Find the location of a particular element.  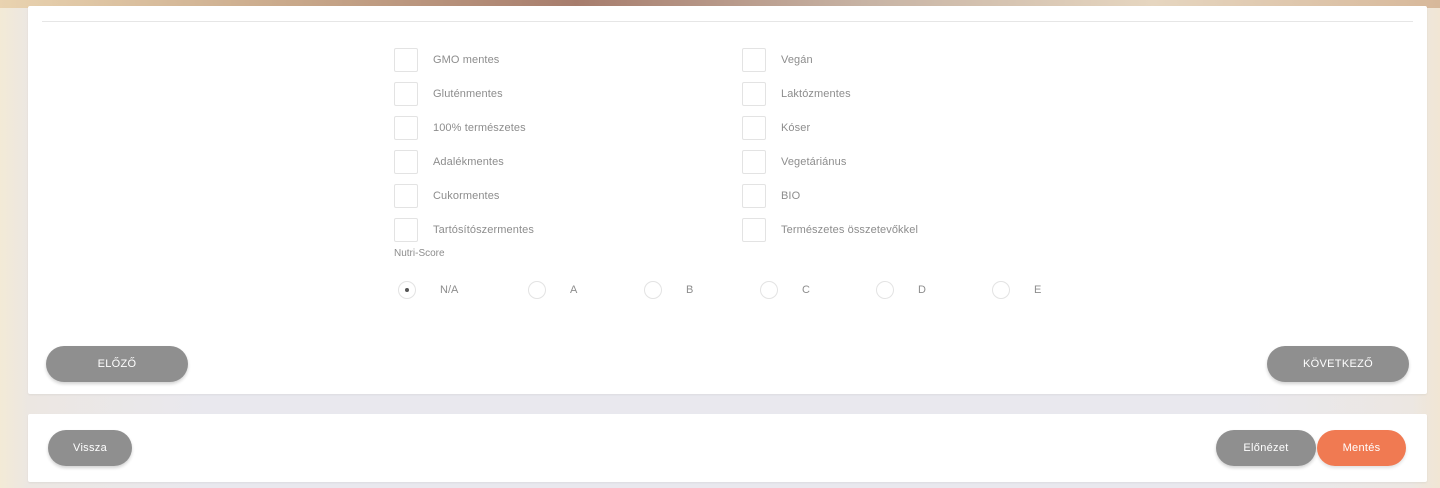

checkbox-kosher: Kóser is located at coordinates (776, 128).